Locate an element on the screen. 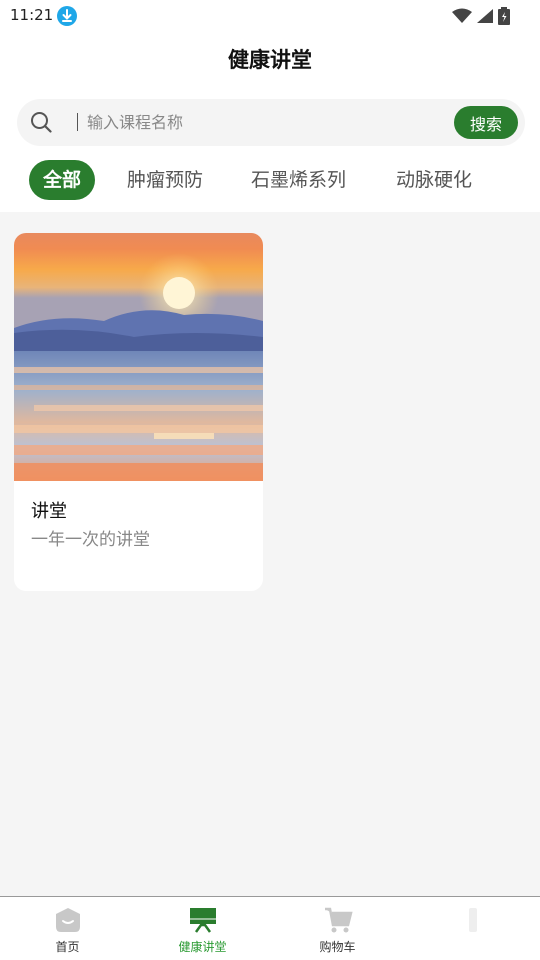 The height and width of the screenshot is (960, 540). bottom-nav: 首页 健康讲堂 购物车 is located at coordinates (270, 928).